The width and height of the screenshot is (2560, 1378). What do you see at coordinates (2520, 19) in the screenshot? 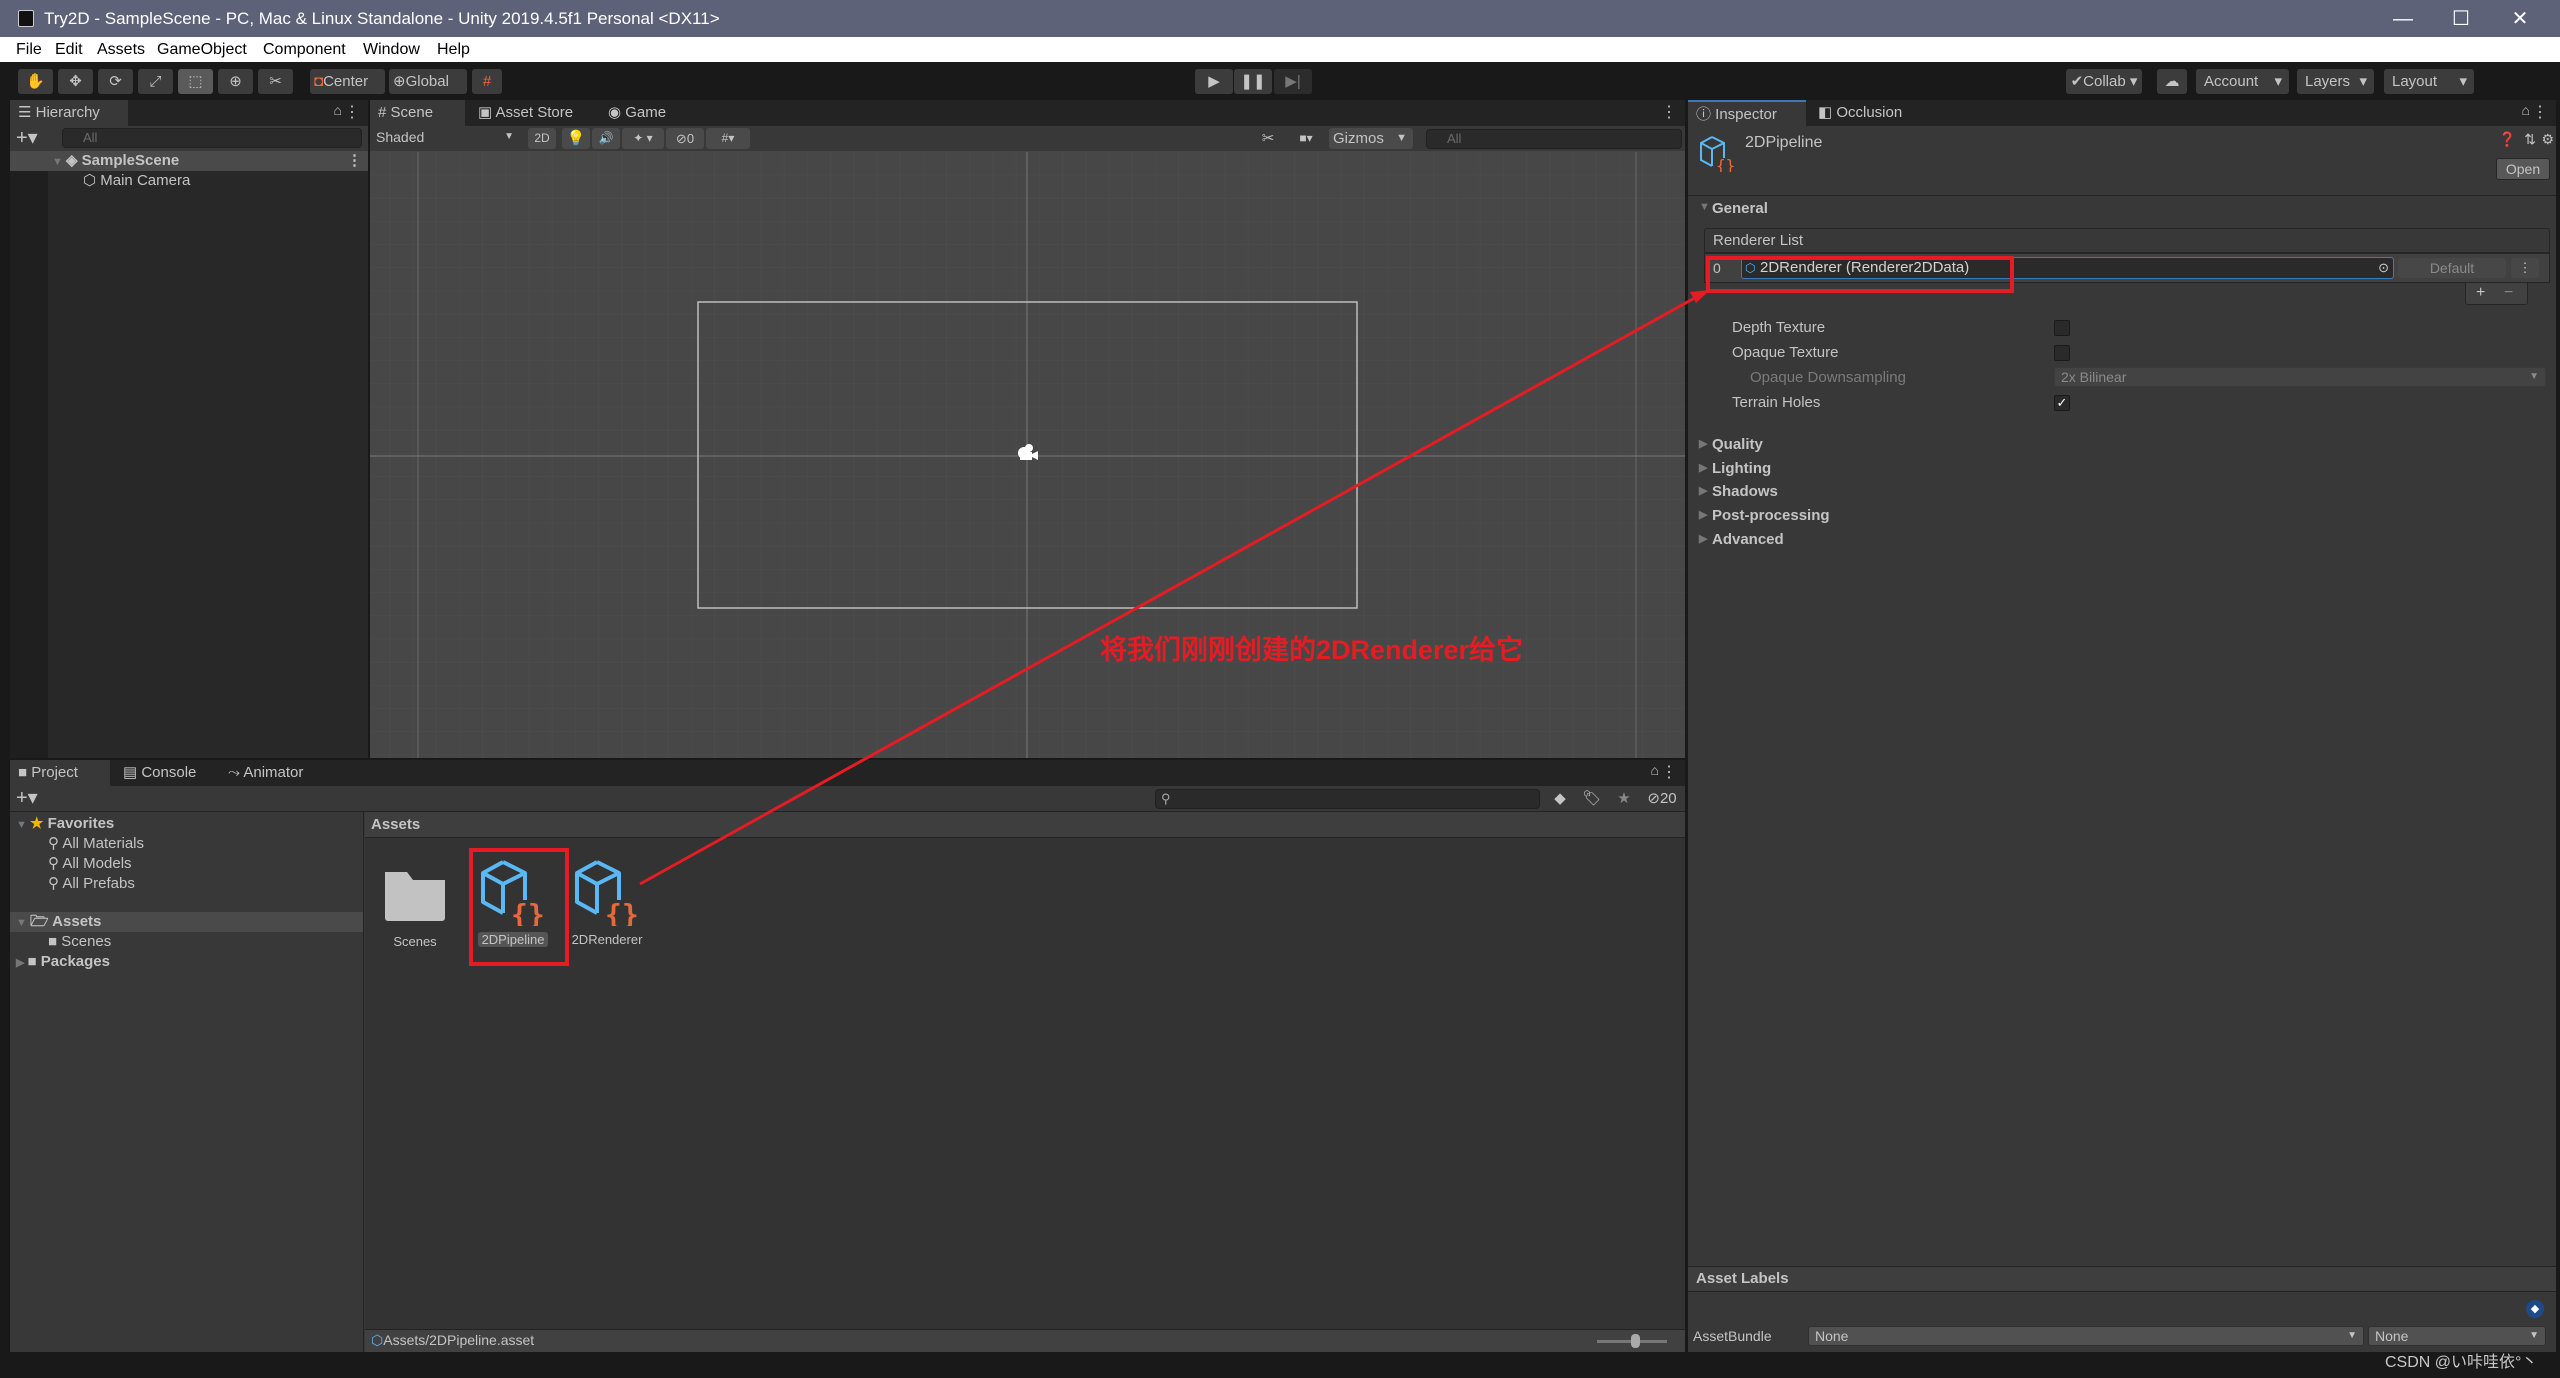
I see `close-button: ✕` at bounding box center [2520, 19].